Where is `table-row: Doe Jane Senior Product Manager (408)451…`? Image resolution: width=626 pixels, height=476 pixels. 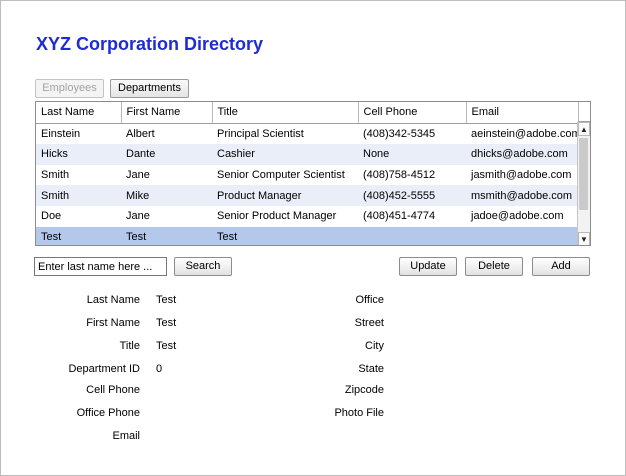
table-row: Doe Jane Senior Product Manager (408)451… is located at coordinates (307, 216).